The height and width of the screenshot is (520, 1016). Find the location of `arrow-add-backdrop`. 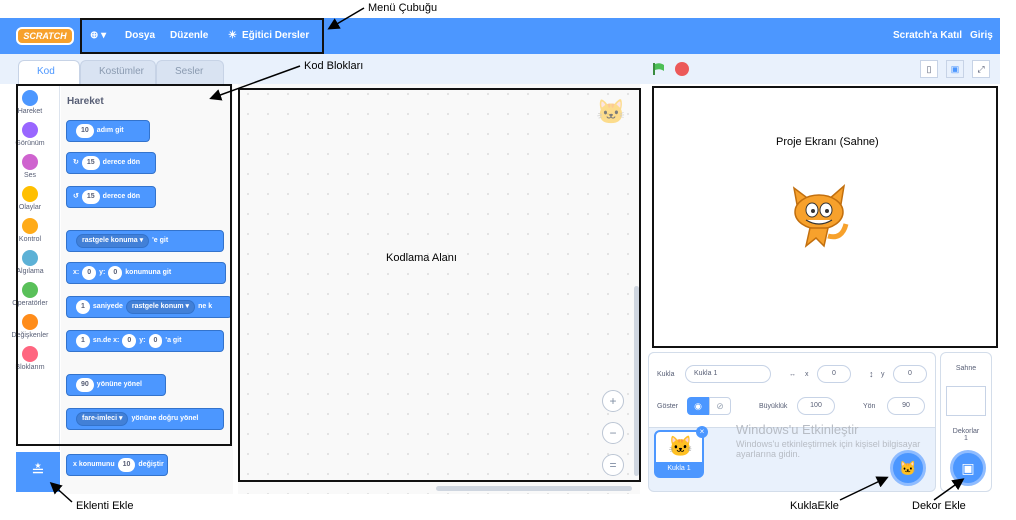

arrow-add-backdrop is located at coordinates (949, 489).